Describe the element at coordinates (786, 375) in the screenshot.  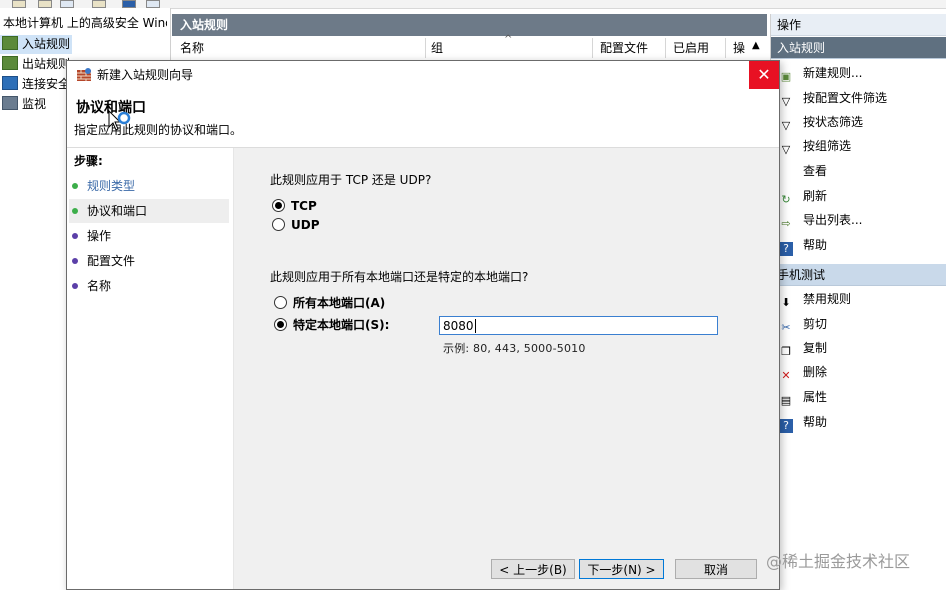
I see `delete-icon: ✕` at that location.